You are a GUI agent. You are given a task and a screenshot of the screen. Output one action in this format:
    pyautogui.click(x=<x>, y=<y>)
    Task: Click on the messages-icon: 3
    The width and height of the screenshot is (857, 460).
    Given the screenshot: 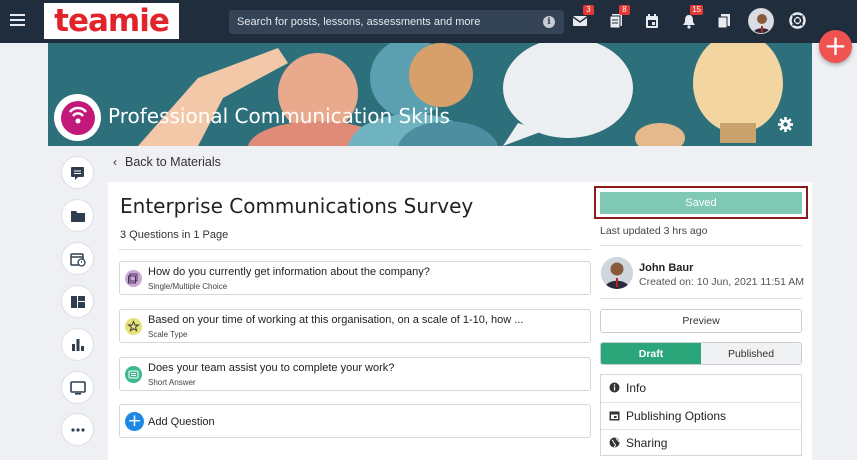 What is the action you would take?
    pyautogui.click(x=583, y=17)
    